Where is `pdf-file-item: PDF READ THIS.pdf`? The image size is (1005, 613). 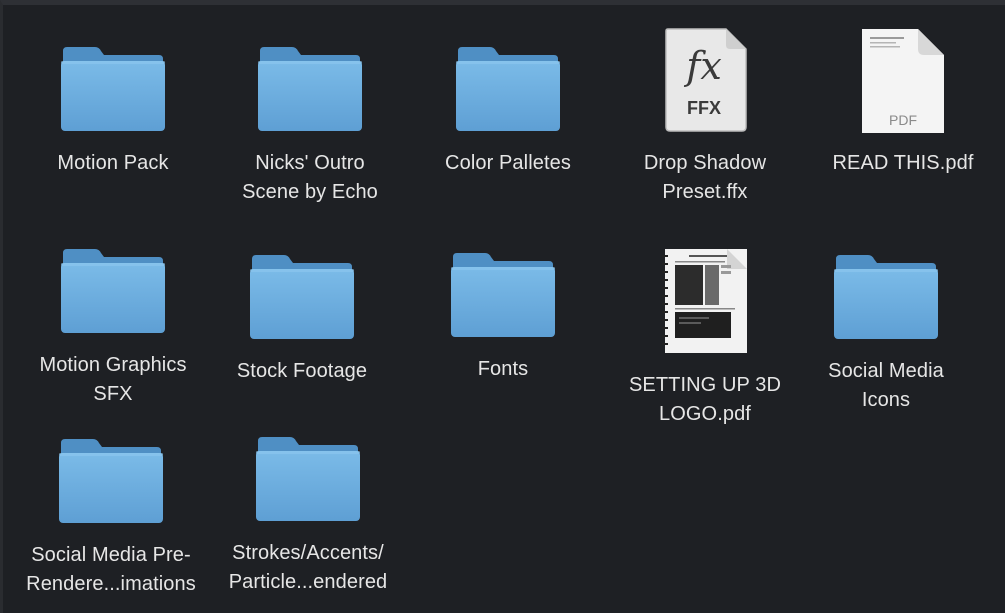 pdf-file-item: PDF READ THIS.pdf is located at coordinates (903, 102).